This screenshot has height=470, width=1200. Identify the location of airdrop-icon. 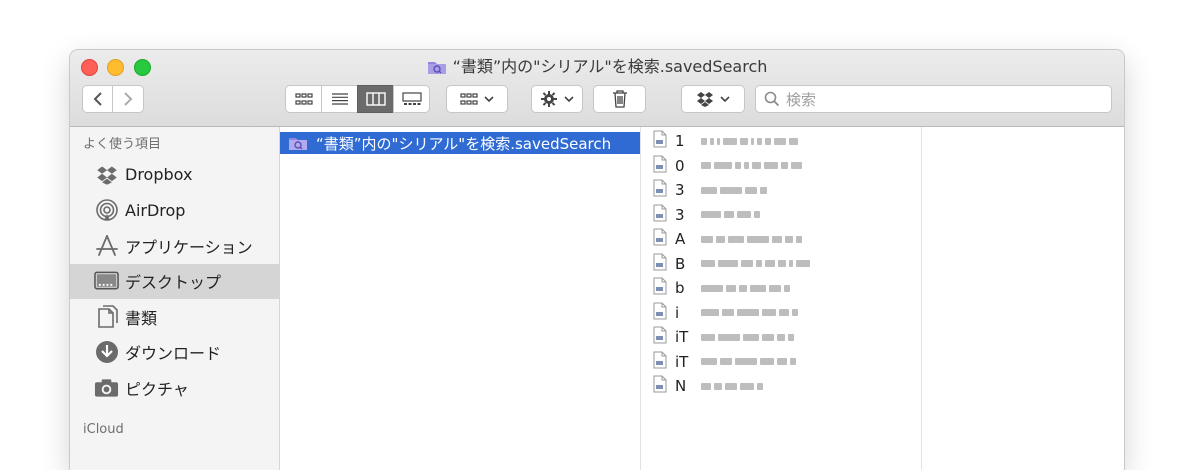
(106, 210).